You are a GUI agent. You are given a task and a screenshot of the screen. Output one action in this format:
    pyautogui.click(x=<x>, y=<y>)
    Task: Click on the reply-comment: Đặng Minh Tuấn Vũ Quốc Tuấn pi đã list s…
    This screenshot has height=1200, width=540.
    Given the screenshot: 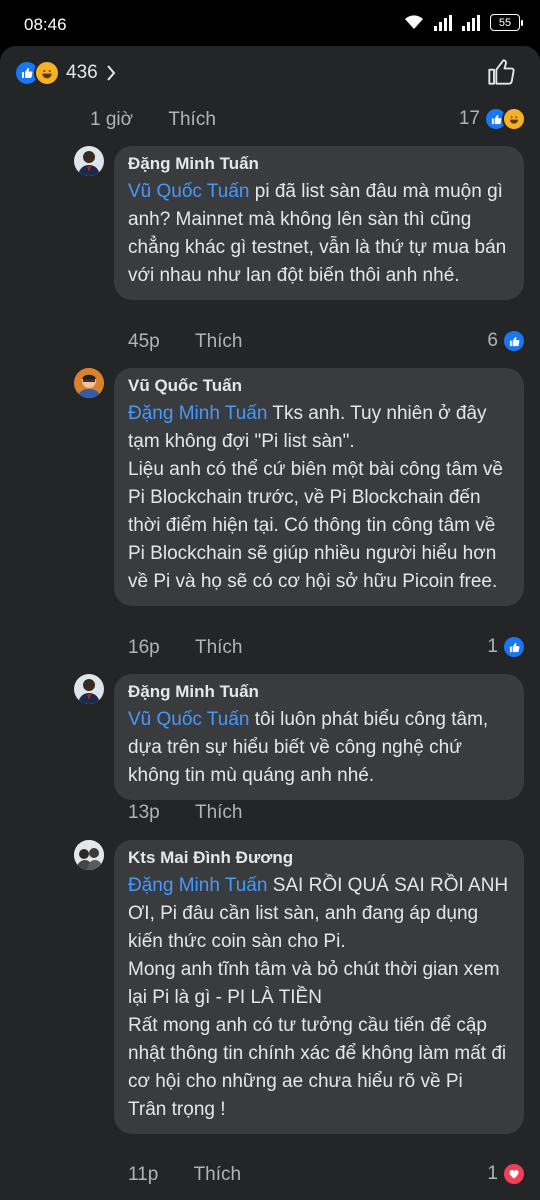 What is the action you would take?
    pyautogui.click(x=299, y=223)
    